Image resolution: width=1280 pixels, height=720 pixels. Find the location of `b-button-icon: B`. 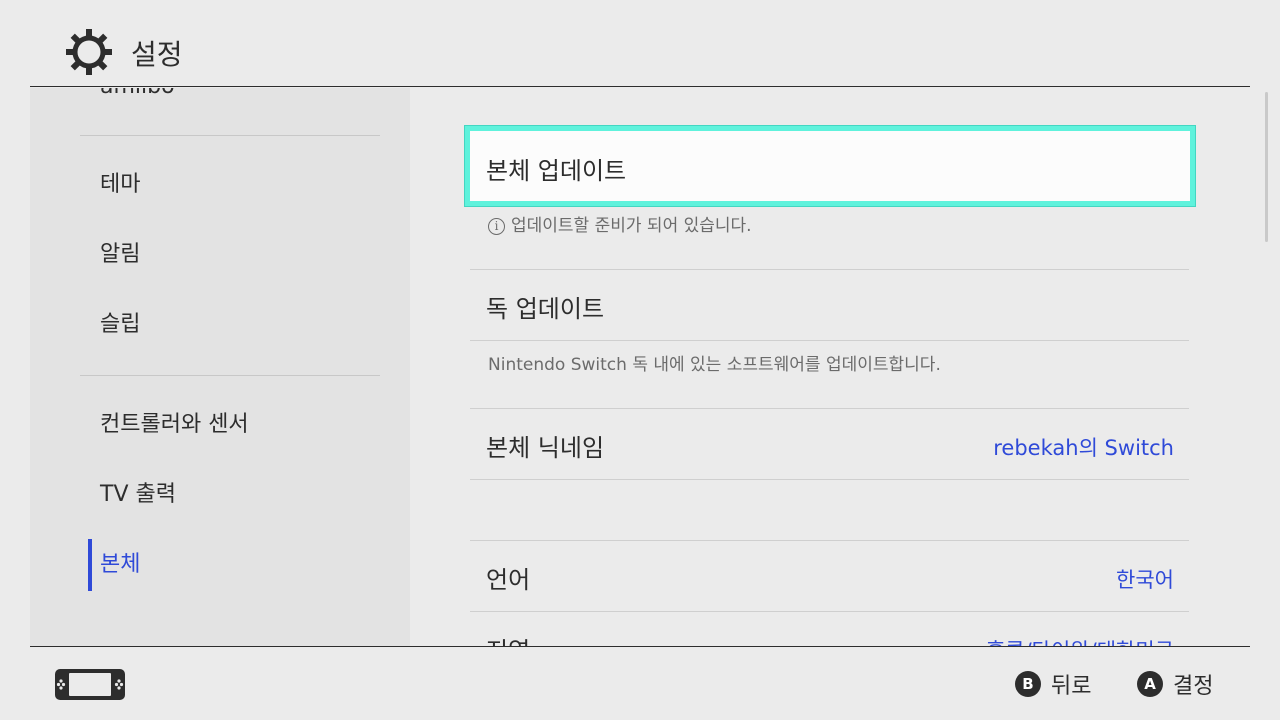

b-button-icon: B is located at coordinates (1028, 684).